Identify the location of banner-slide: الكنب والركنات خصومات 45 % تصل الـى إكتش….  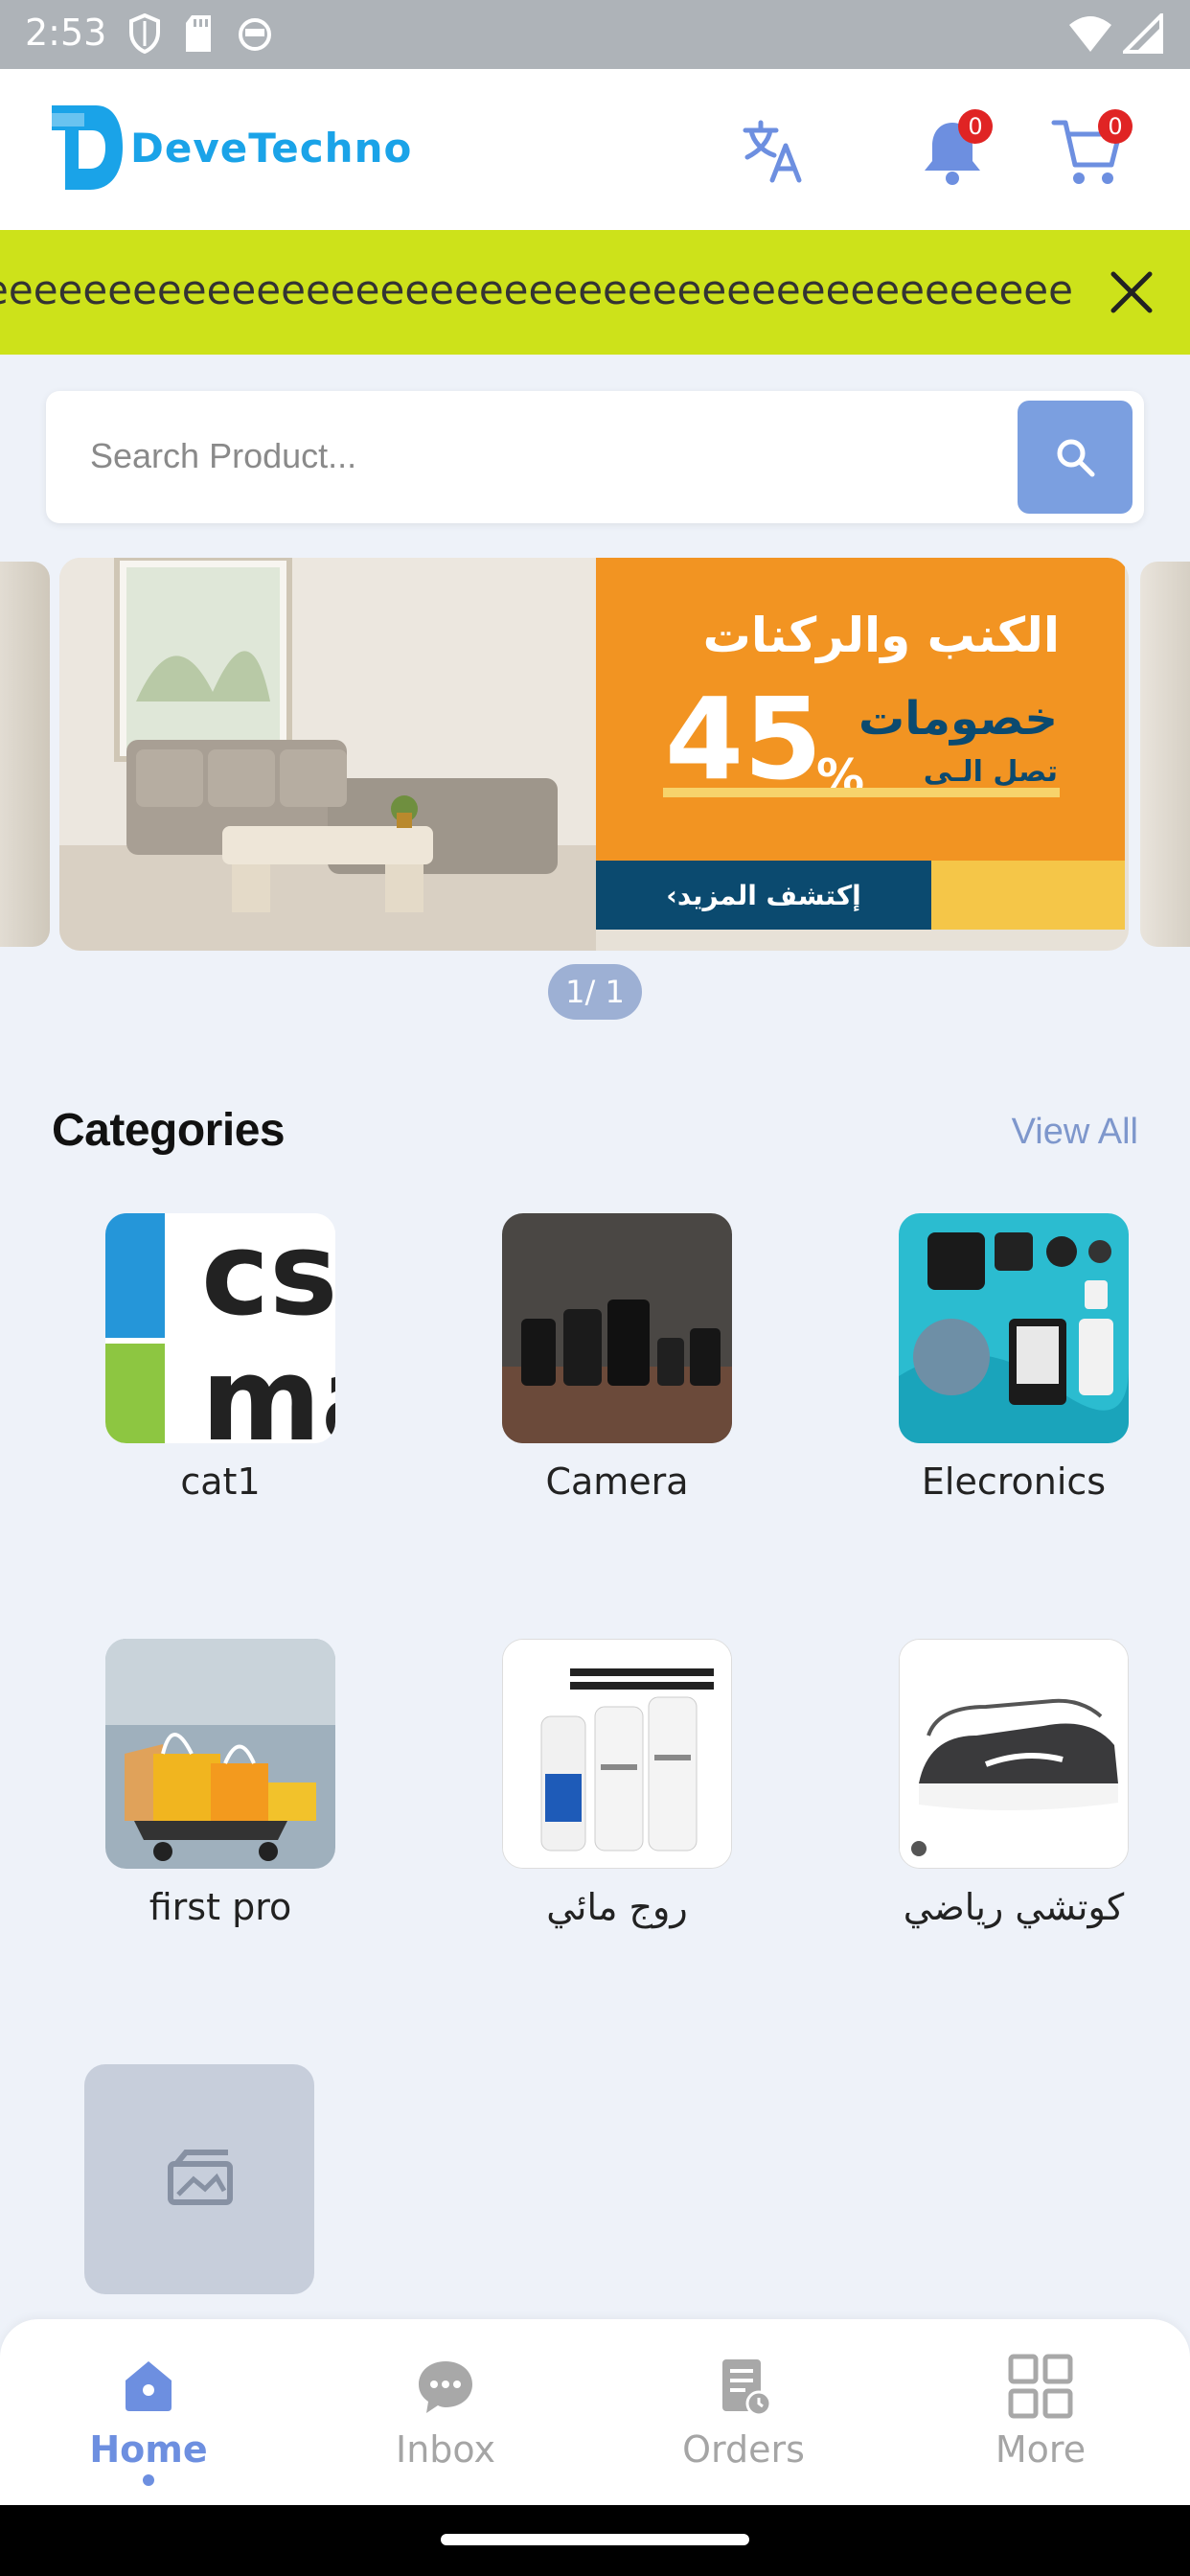
(594, 754).